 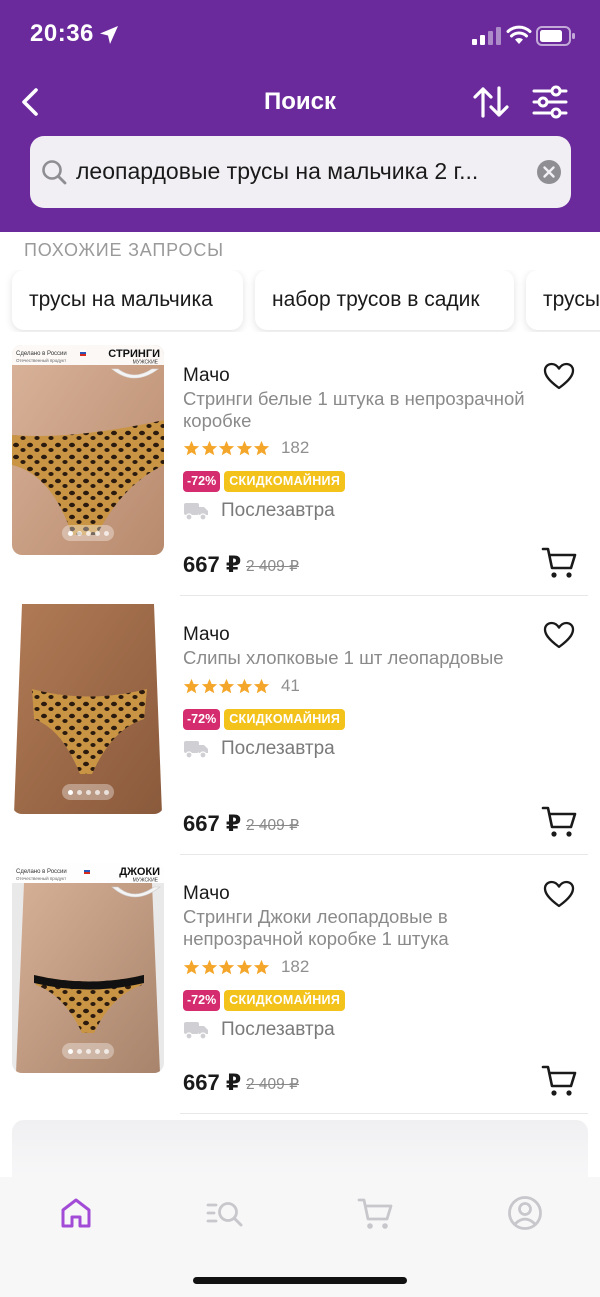 What do you see at coordinates (76, 1213) in the screenshot?
I see `home-icon` at bounding box center [76, 1213].